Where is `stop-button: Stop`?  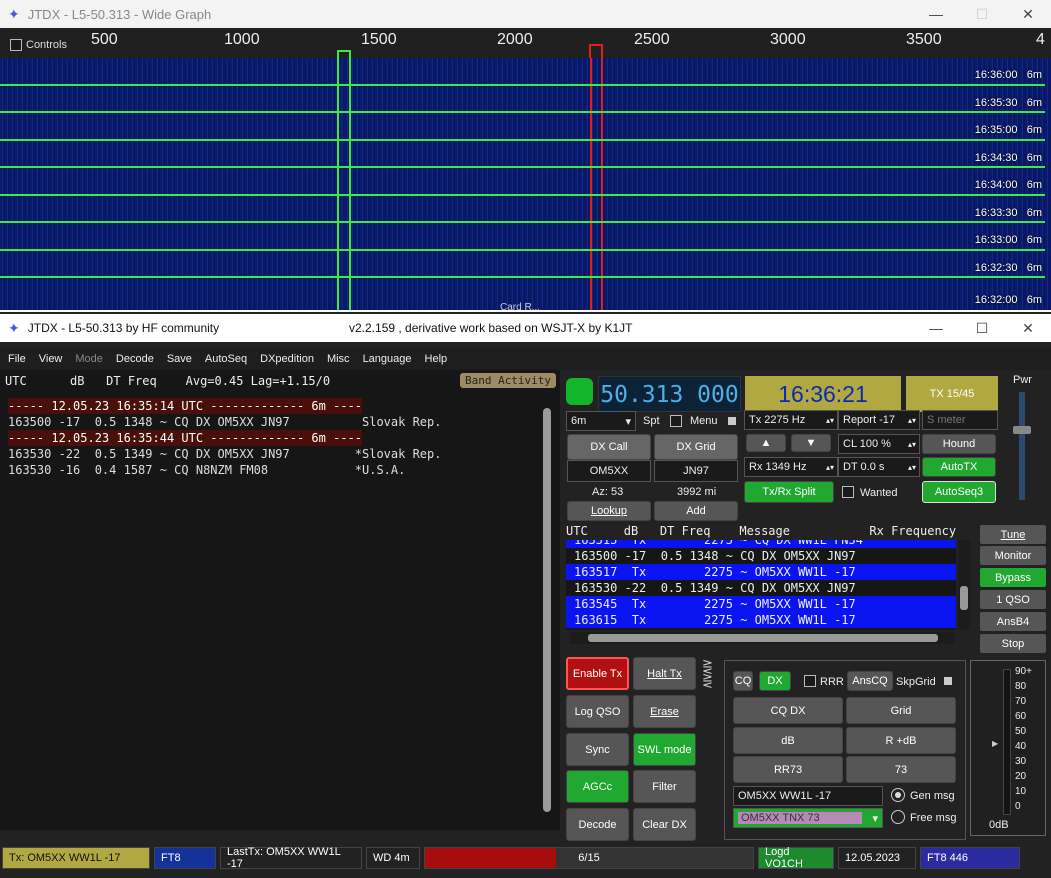 stop-button: Stop is located at coordinates (1013, 643).